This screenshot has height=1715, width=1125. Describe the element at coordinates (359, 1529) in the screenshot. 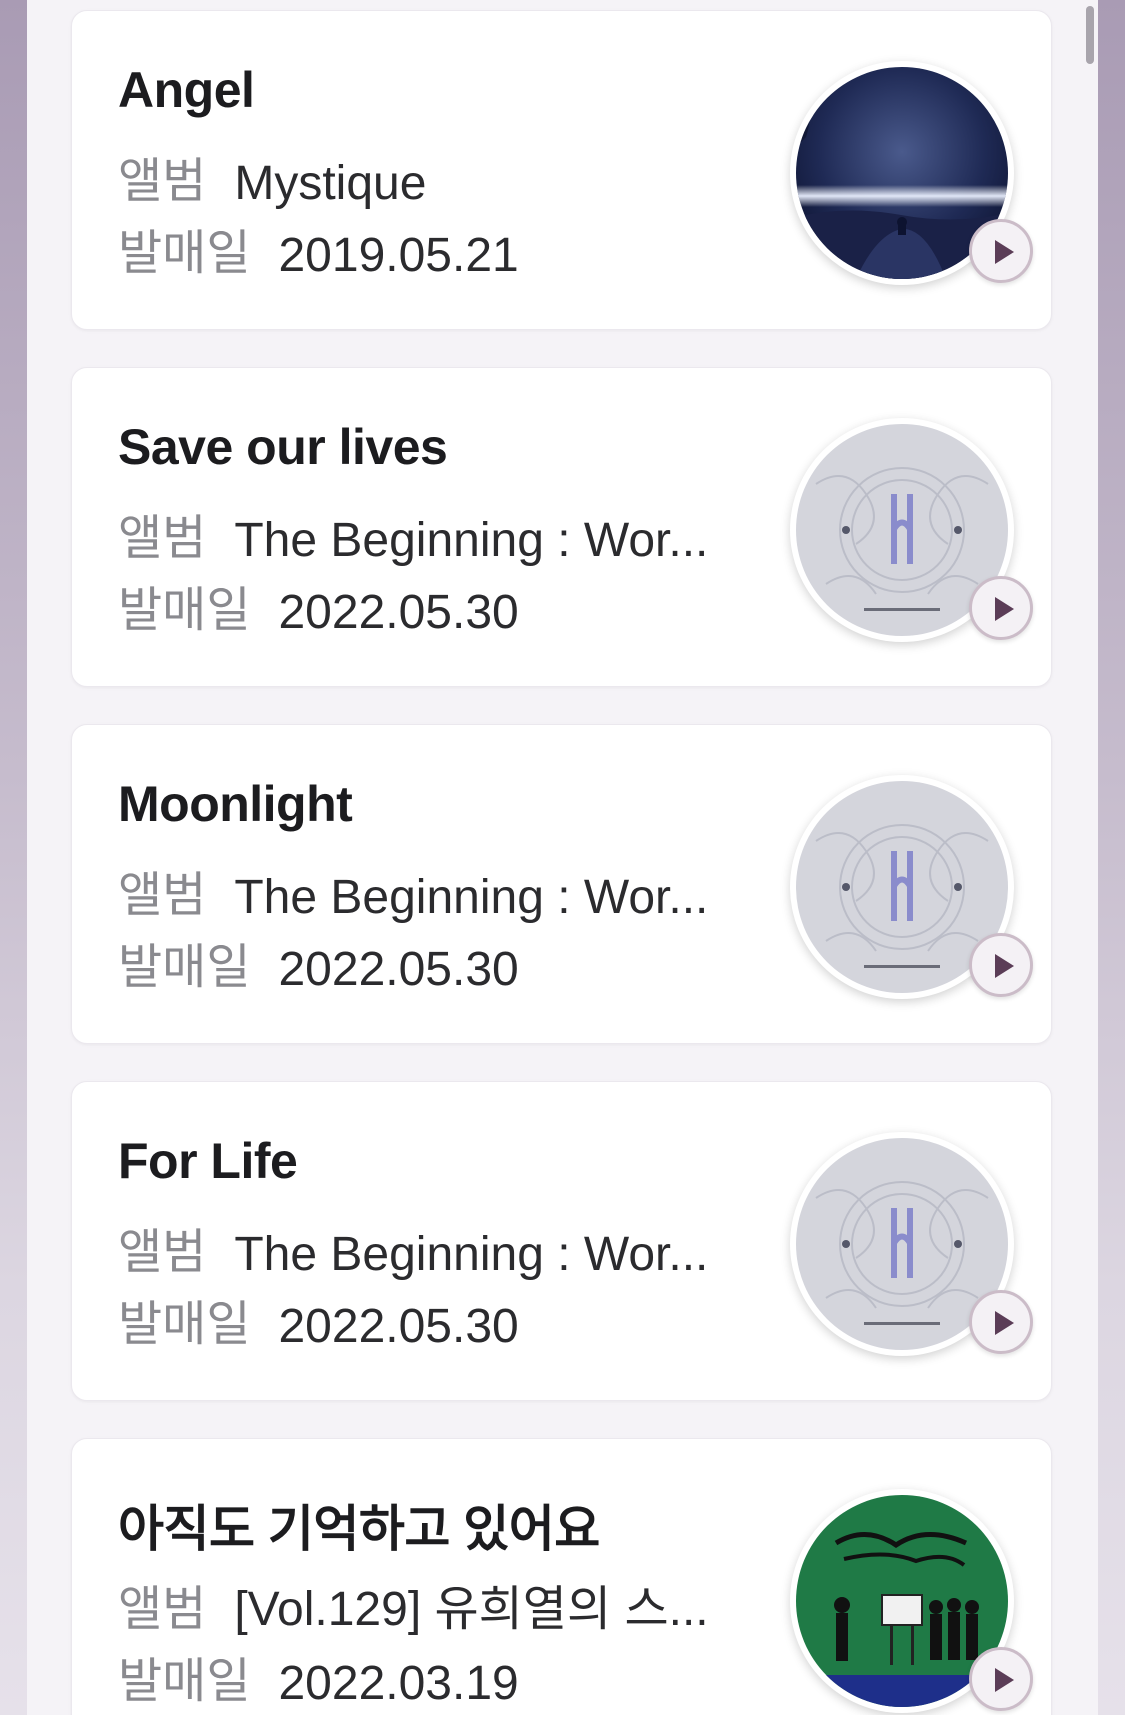

I see `song-title: 아직도 기억하고 있어요` at that location.